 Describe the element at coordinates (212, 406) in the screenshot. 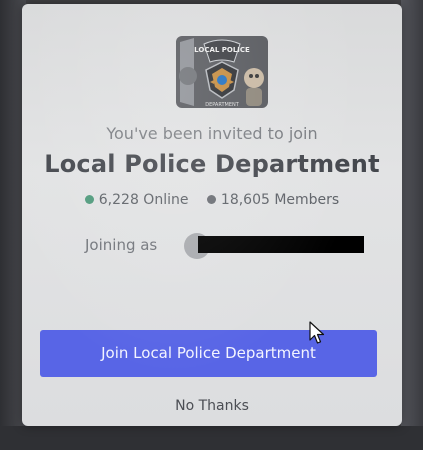

I see `no-thanks-button: No Thanks` at that location.